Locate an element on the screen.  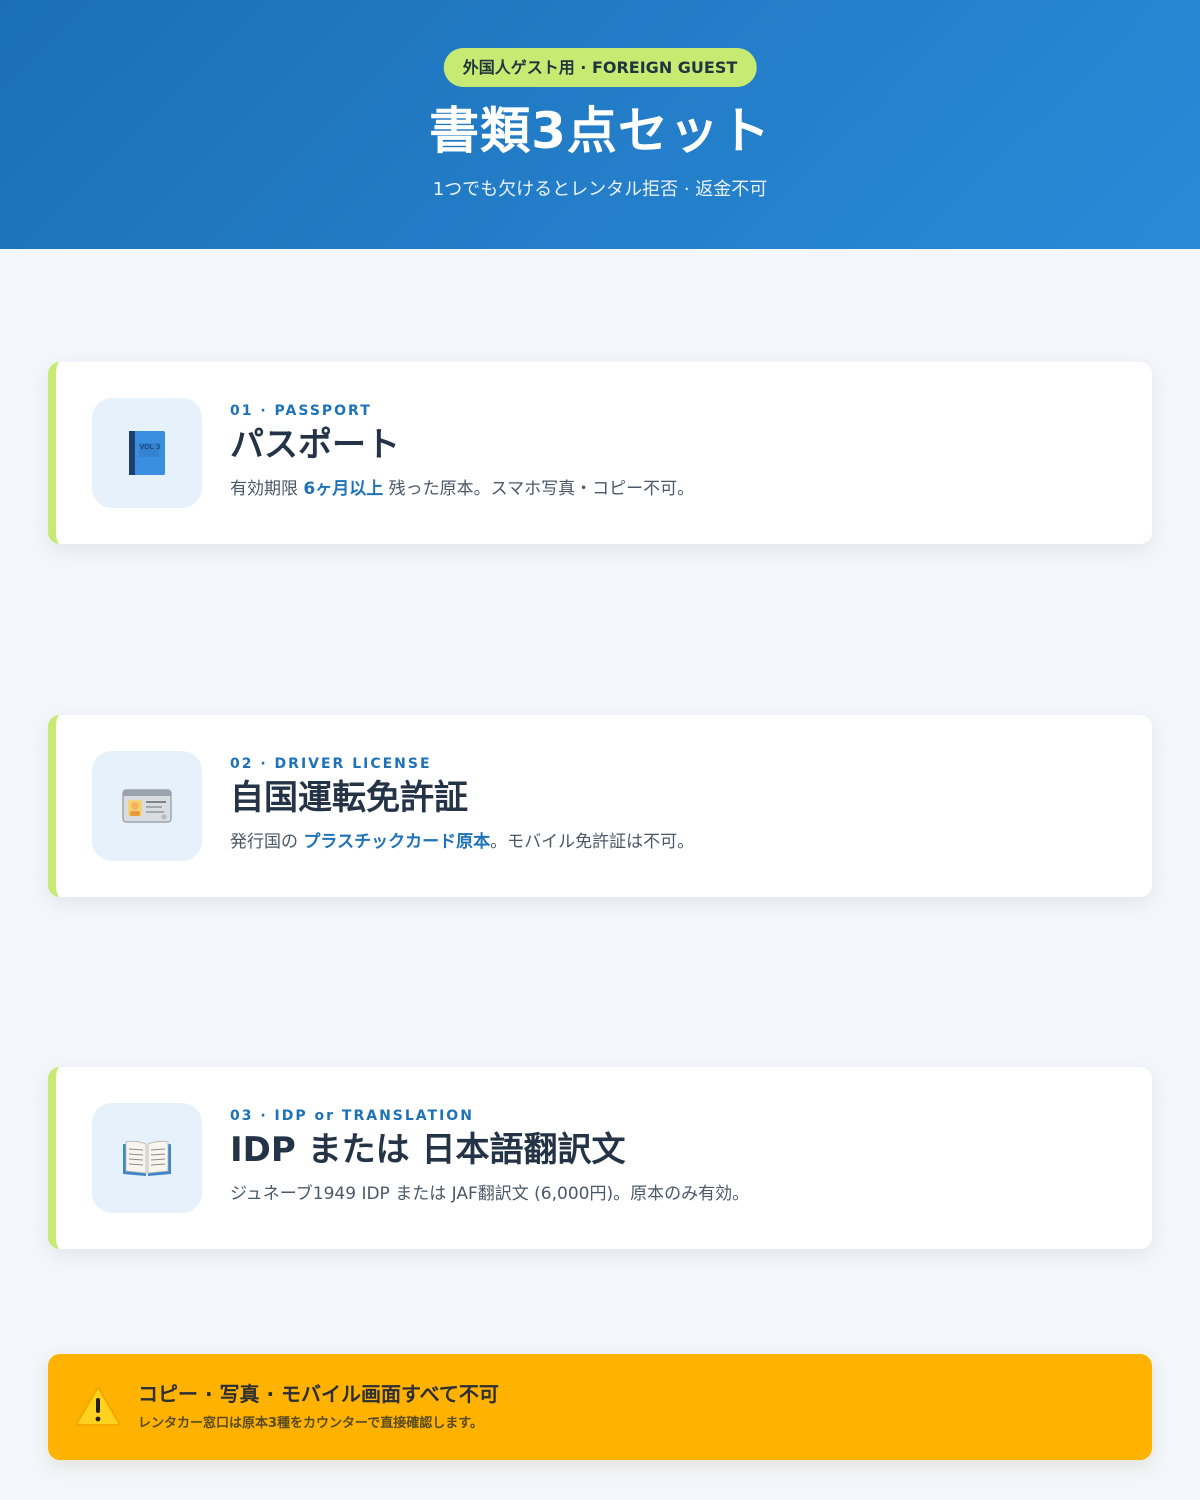
description-text: 発行国の is located at coordinates (267, 842).